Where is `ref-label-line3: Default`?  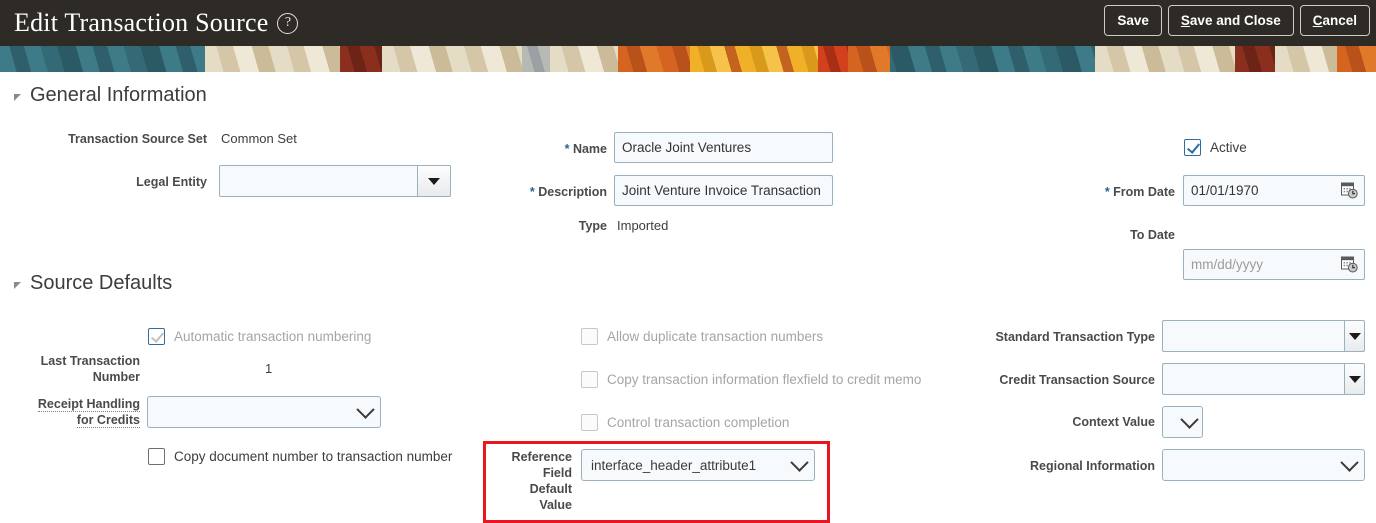
ref-label-line3: Default is located at coordinates (550, 489).